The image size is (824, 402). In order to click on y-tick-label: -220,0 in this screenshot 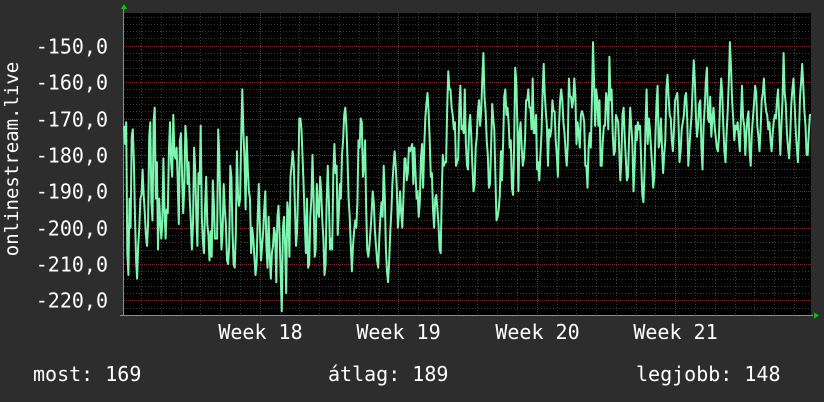, I will do `click(72, 301)`.